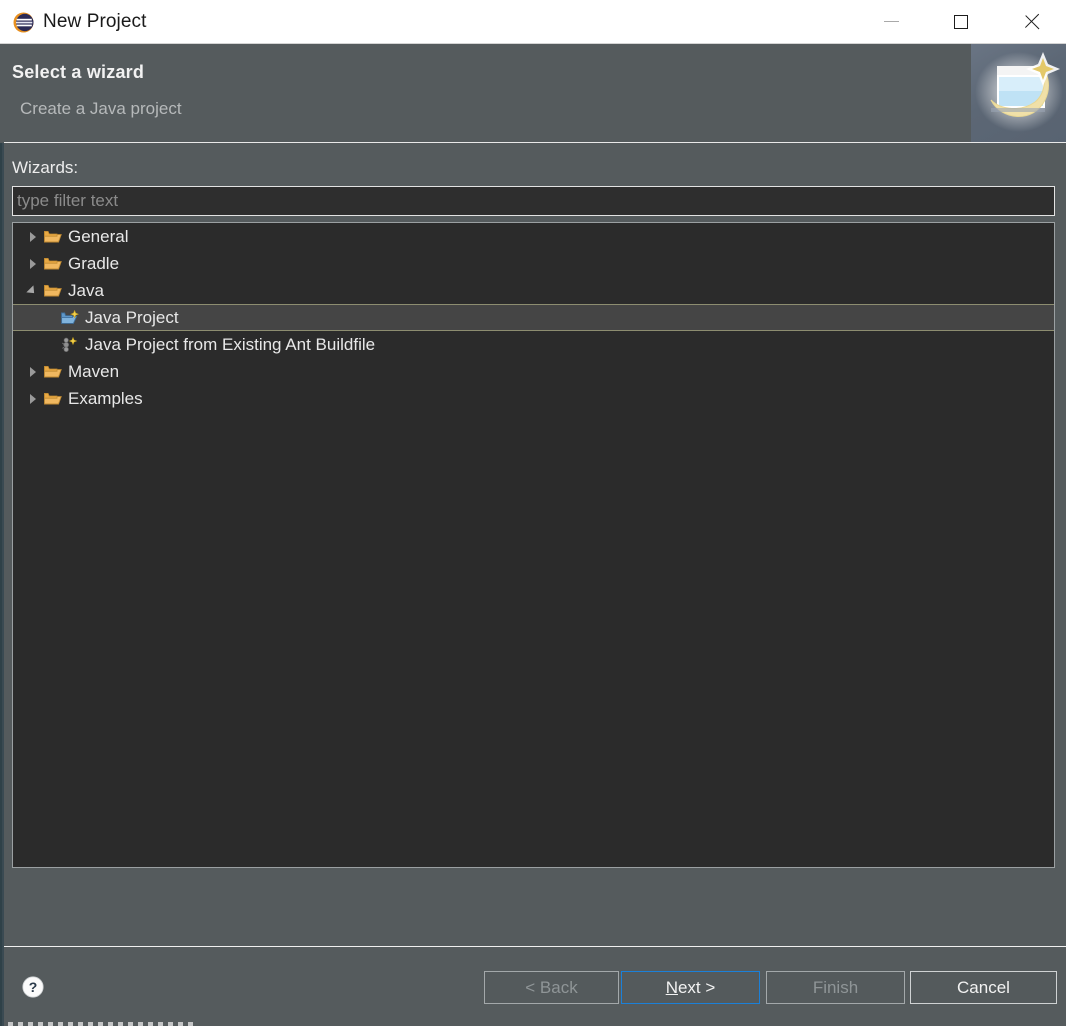 The width and height of the screenshot is (1066, 1026). What do you see at coordinates (105, 398) in the screenshot?
I see `tree-row-label: Examples` at bounding box center [105, 398].